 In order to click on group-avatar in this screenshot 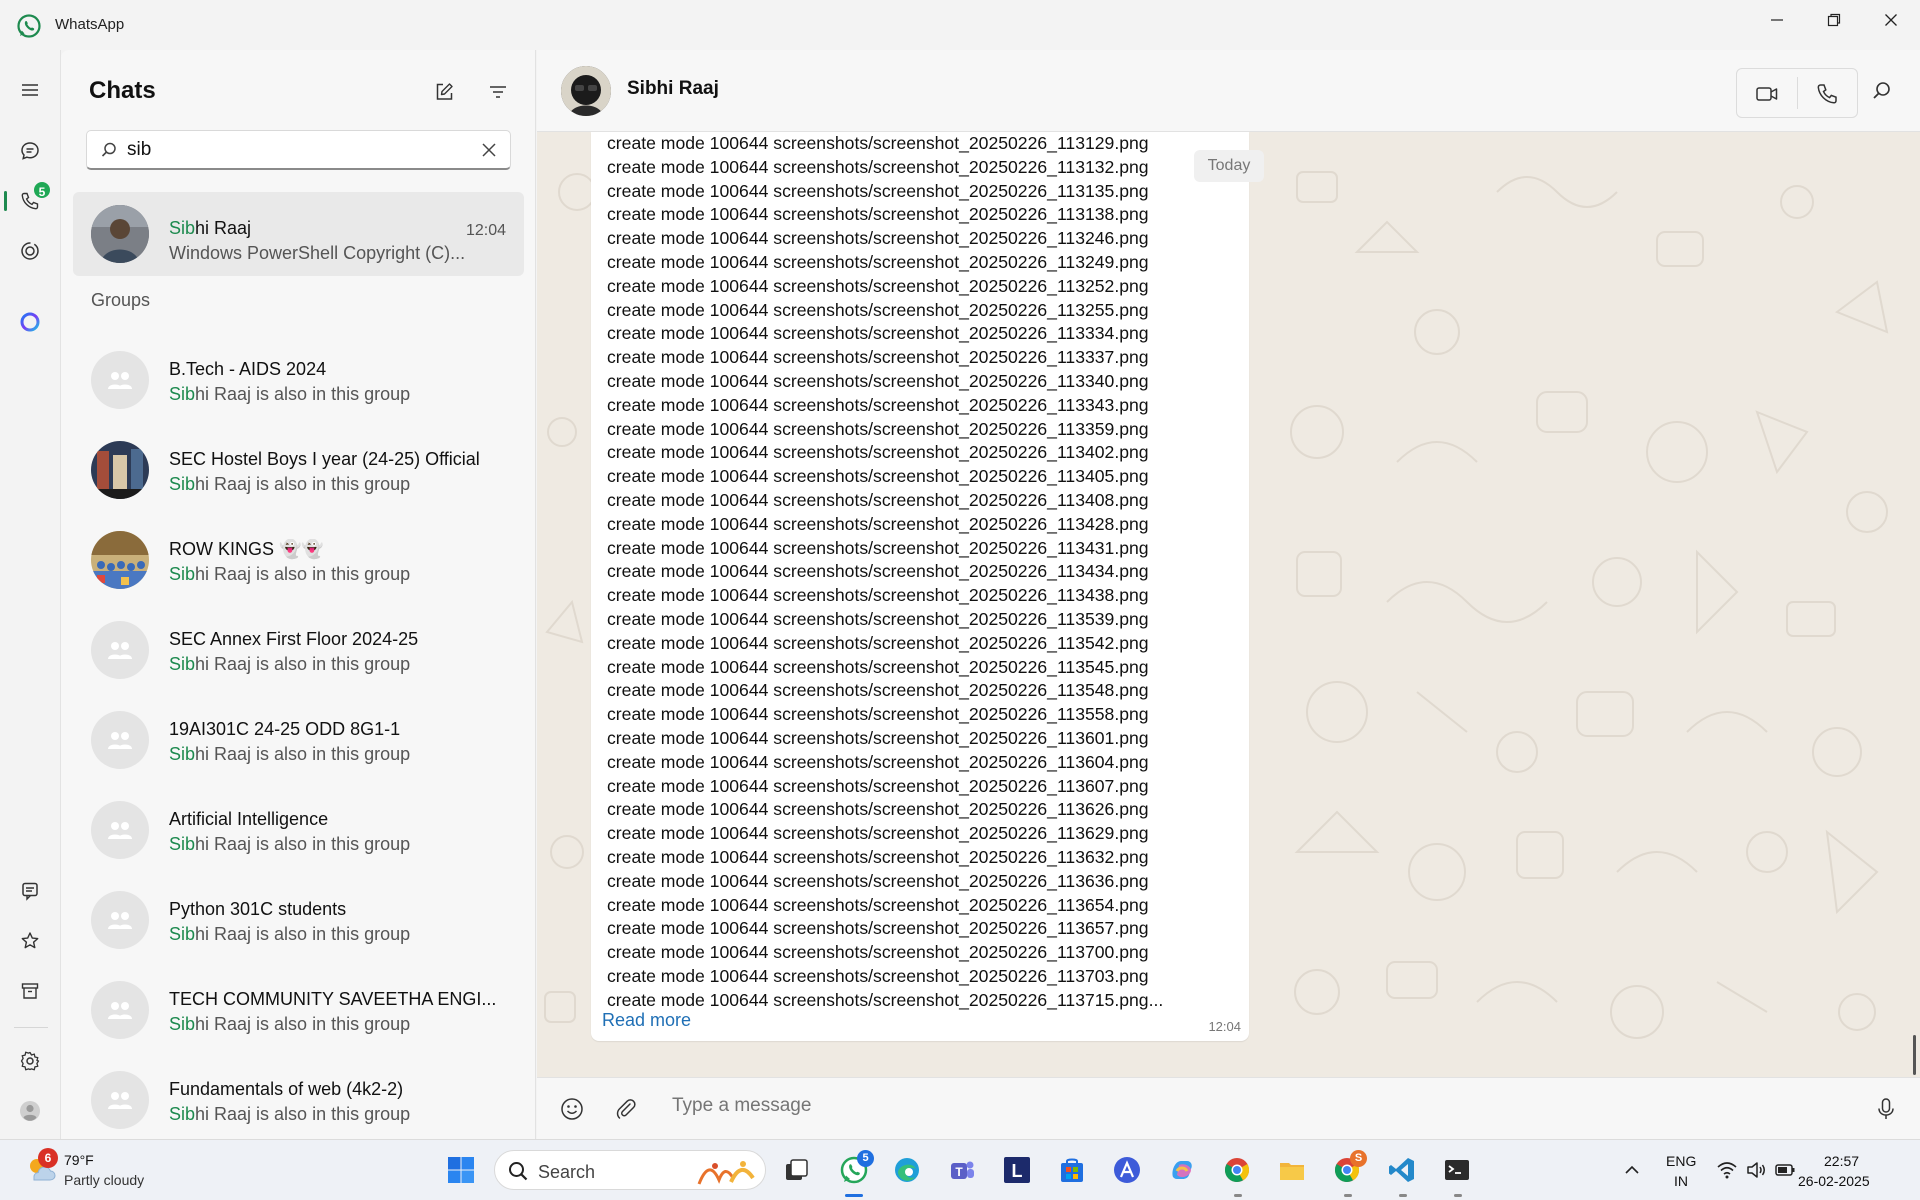, I will do `click(120, 650)`.